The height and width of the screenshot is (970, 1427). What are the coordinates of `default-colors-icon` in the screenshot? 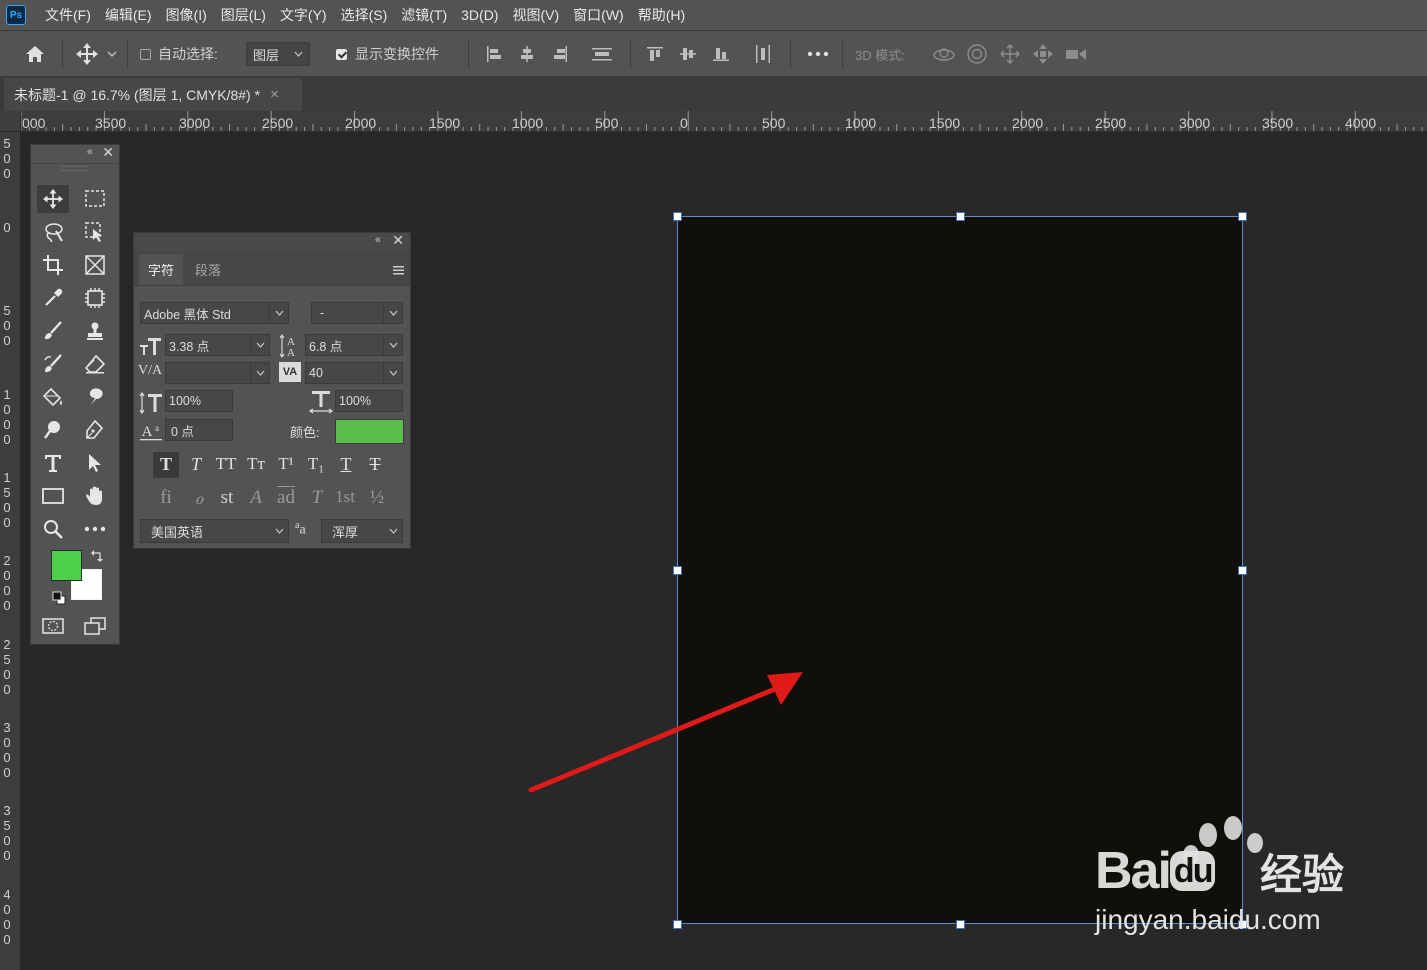 It's located at (59, 599).